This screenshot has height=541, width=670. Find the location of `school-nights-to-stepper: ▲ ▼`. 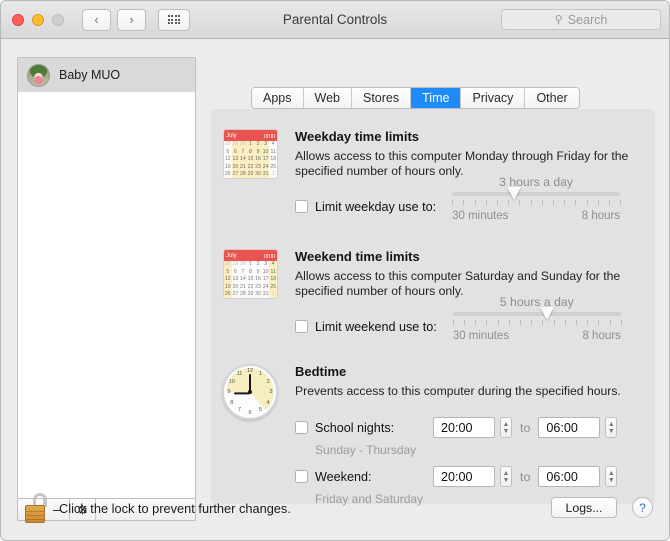

school-nights-to-stepper: ▲ ▼ is located at coordinates (611, 427).